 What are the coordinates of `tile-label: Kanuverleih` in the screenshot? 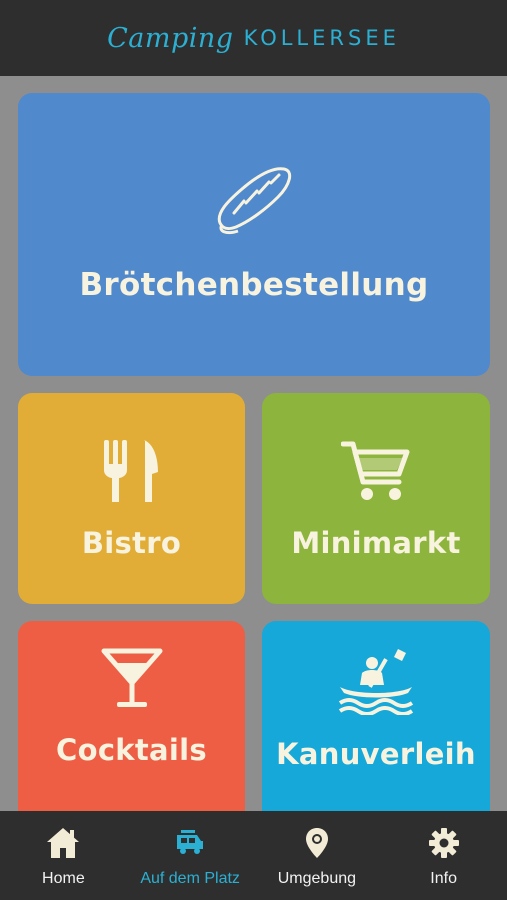 It's located at (376, 754).